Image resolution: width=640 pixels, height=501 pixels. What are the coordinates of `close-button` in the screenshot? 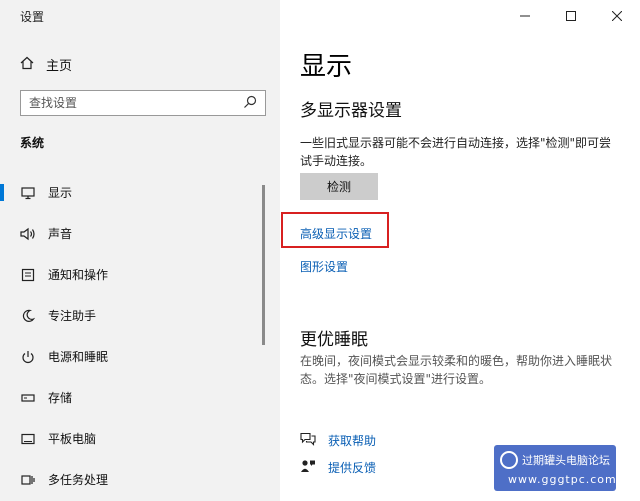 It's located at (617, 15).